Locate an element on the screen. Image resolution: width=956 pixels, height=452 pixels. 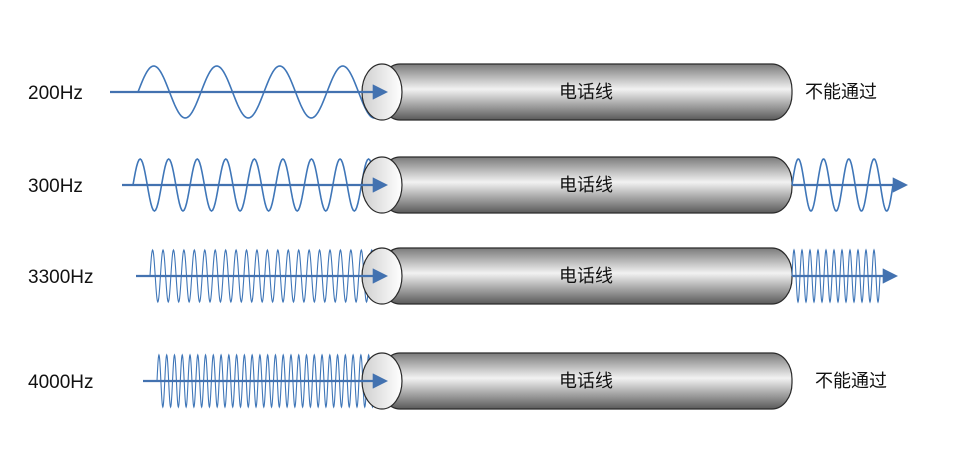
frequency-label: 4000Hz is located at coordinates (61, 382).